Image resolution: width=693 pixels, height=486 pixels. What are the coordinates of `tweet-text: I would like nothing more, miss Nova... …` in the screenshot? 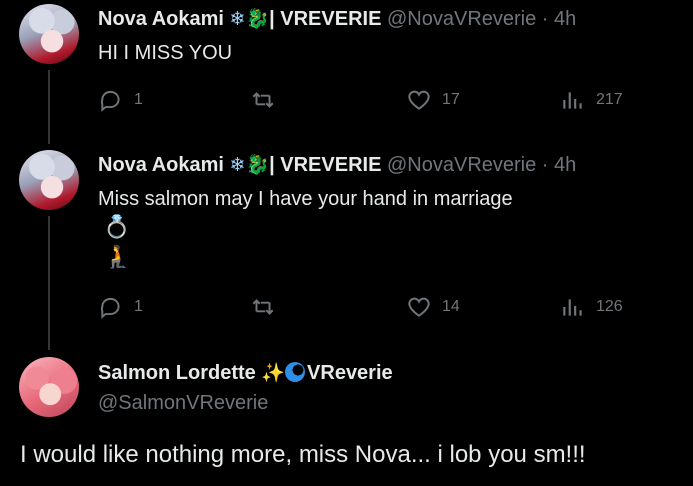 It's located at (303, 454).